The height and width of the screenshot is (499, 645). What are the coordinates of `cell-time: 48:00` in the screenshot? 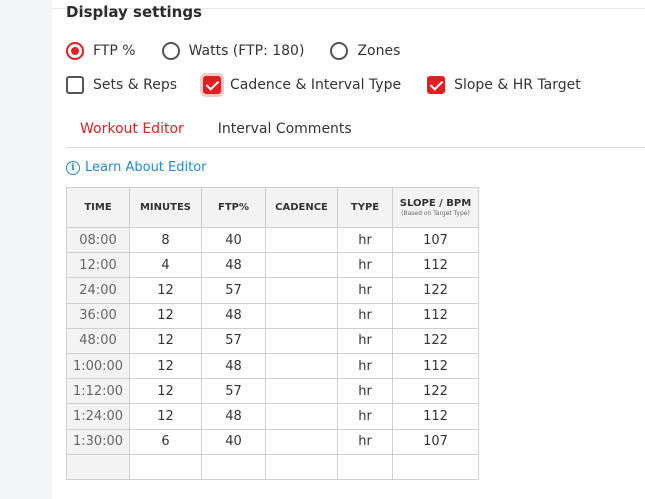 It's located at (98, 340).